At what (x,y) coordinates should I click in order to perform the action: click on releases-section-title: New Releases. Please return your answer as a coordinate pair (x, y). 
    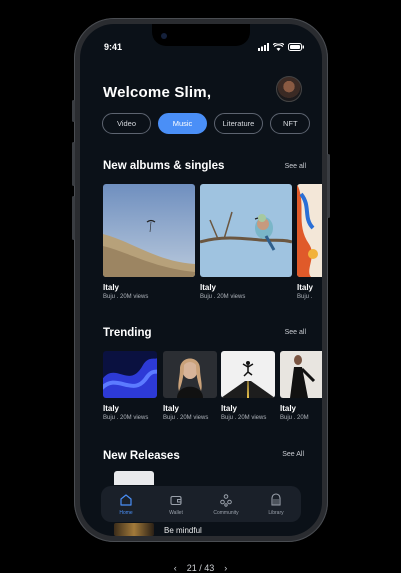
    Looking at the image, I should click on (141, 456).